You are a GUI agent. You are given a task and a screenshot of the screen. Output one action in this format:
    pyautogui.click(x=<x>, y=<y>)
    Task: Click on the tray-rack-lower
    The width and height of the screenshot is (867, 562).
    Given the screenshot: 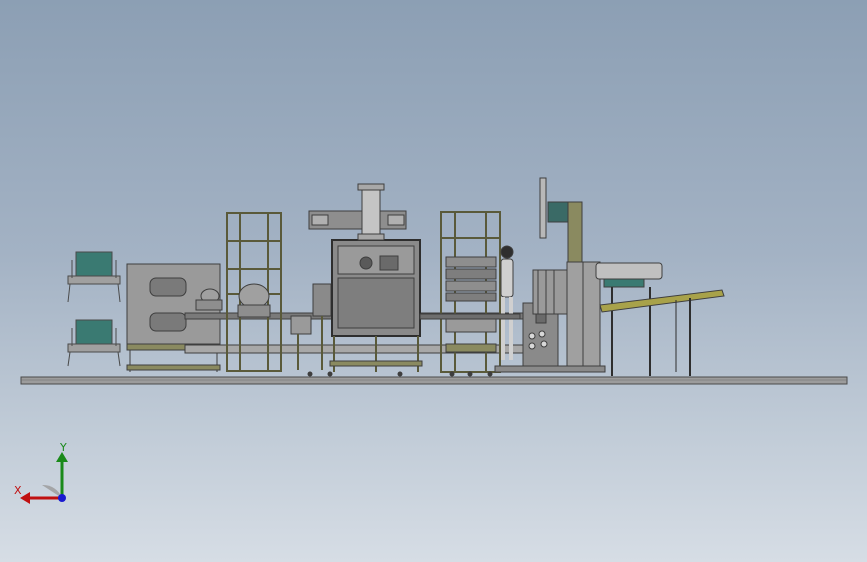 What is the action you would take?
    pyautogui.click(x=94, y=343)
    